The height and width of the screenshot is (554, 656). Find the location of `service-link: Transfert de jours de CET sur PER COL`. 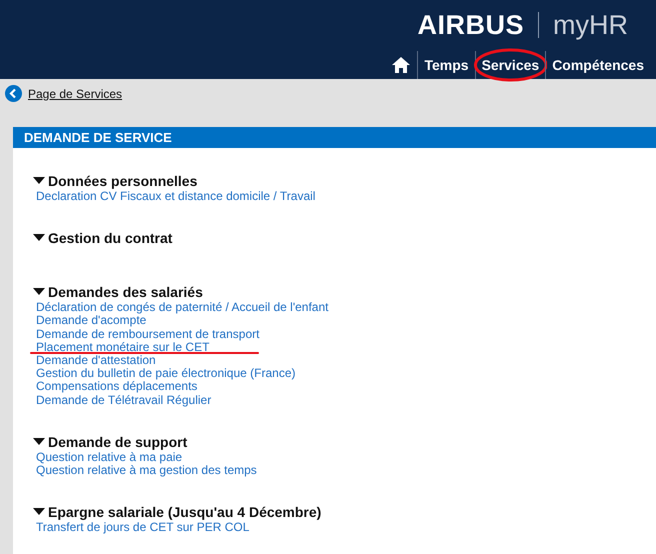

service-link: Transfert de jours de CET sur PER COL is located at coordinates (143, 527).